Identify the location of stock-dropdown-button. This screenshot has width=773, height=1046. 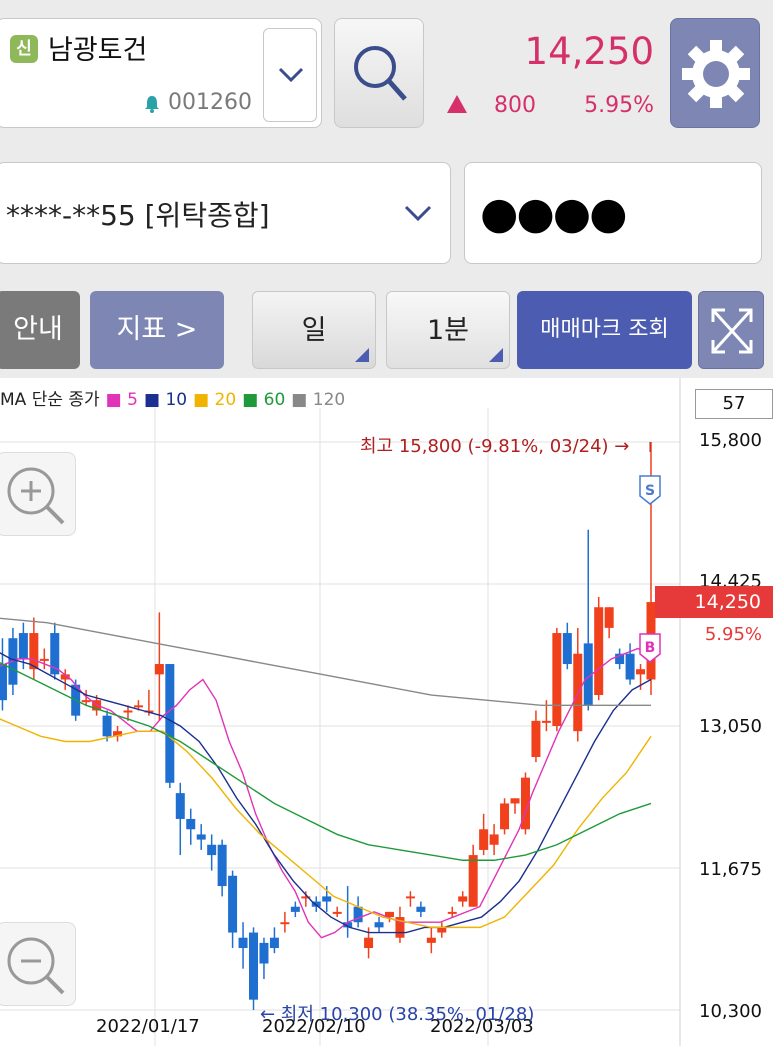
(290, 75).